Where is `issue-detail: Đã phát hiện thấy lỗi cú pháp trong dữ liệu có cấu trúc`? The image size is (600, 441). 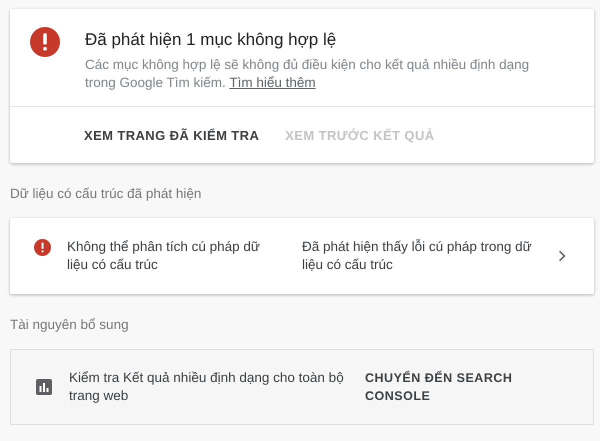 issue-detail: Đã phát hiện thấy lỗi cú pháp trong dữ liệu có cấu trúc is located at coordinates (417, 256).